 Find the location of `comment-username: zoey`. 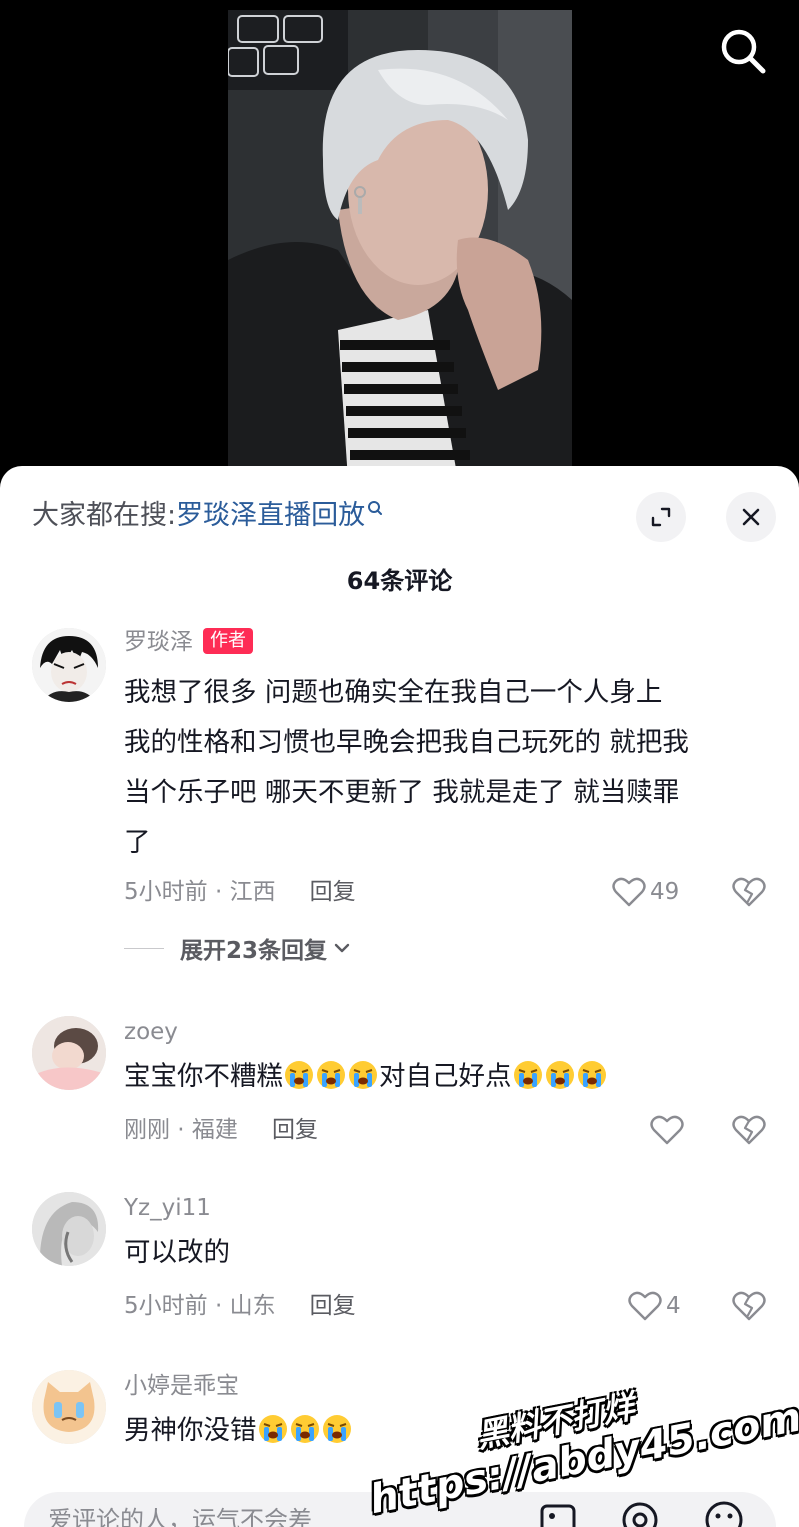

comment-username: zoey is located at coordinates (449, 1032).